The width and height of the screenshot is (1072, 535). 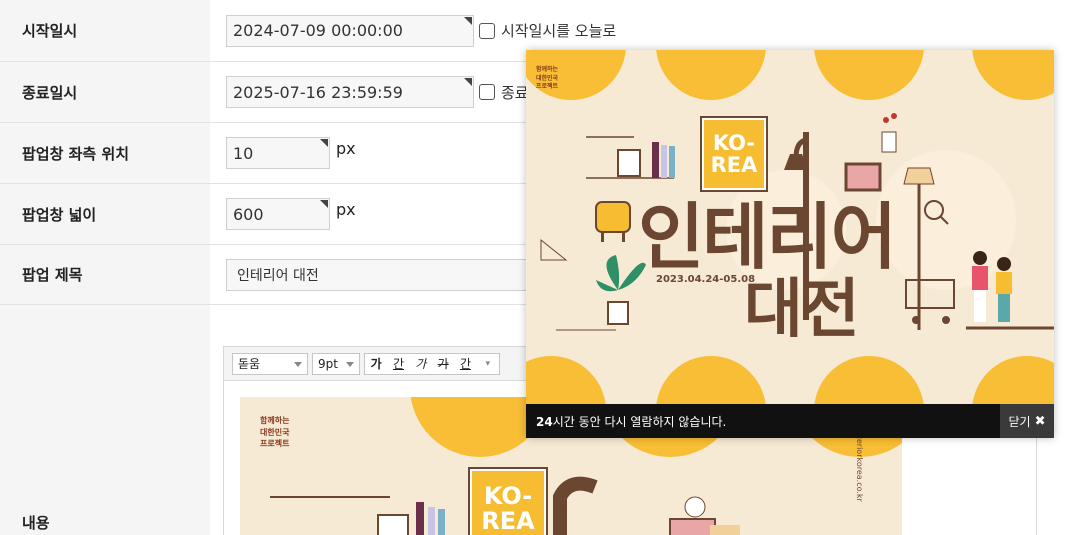 What do you see at coordinates (346, 209) in the screenshot?
I see `width-unit: px` at bounding box center [346, 209].